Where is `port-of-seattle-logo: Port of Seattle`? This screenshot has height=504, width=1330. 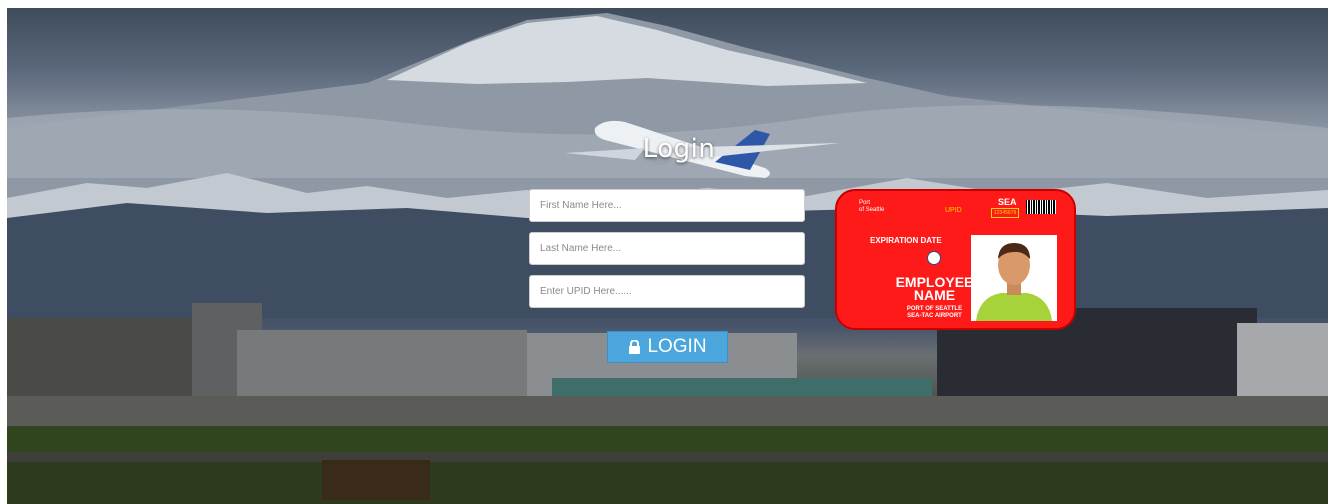
port-of-seattle-logo: Port of Seattle is located at coordinates (871, 207).